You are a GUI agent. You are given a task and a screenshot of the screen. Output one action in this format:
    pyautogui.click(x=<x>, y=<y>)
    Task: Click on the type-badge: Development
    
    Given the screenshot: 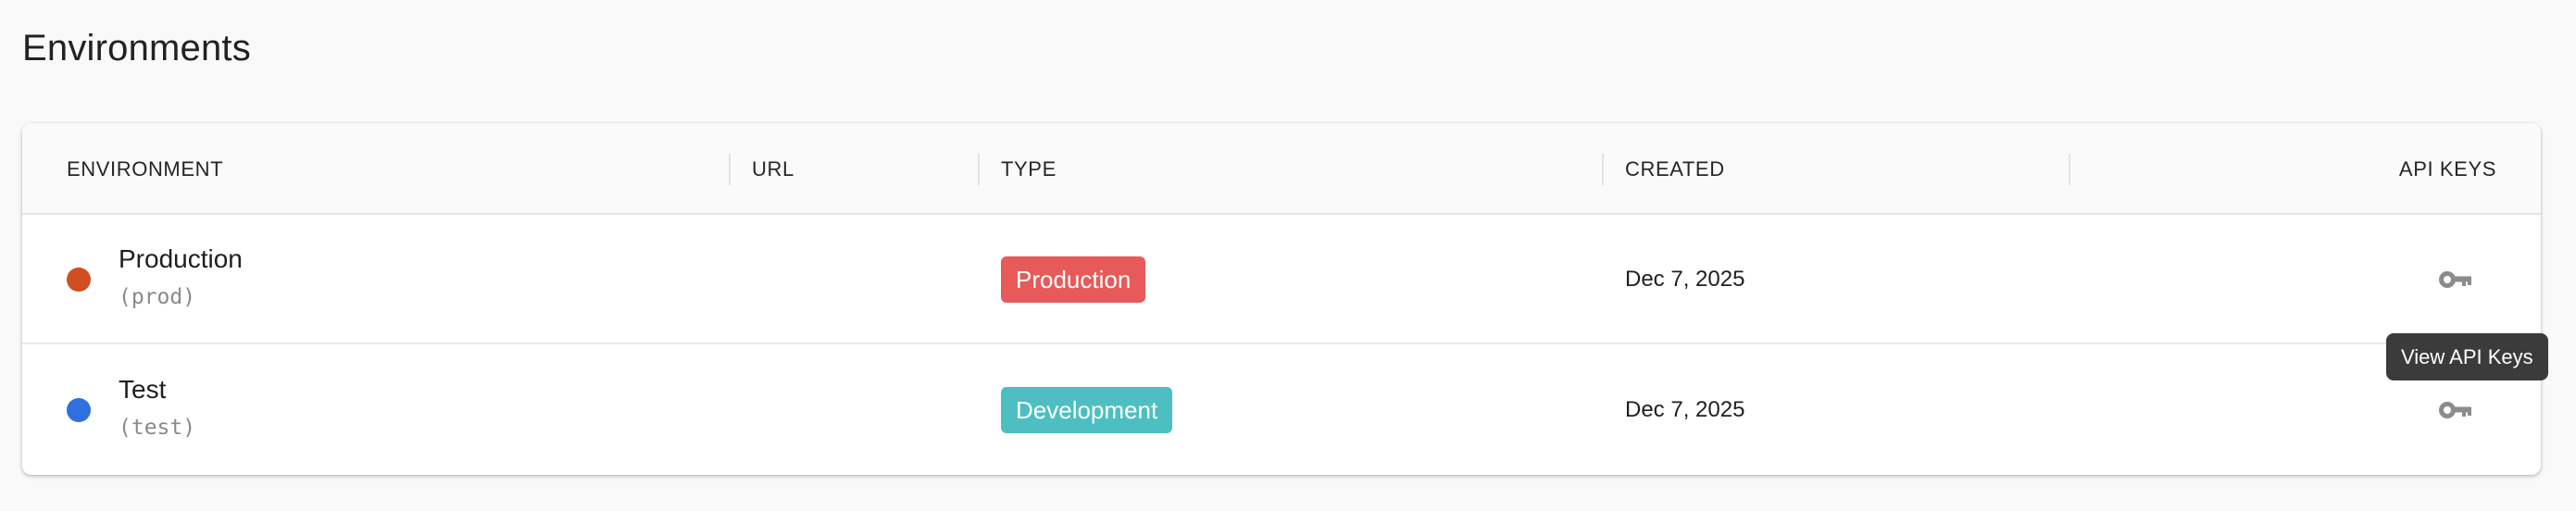 What is the action you would take?
    pyautogui.click(x=1087, y=410)
    